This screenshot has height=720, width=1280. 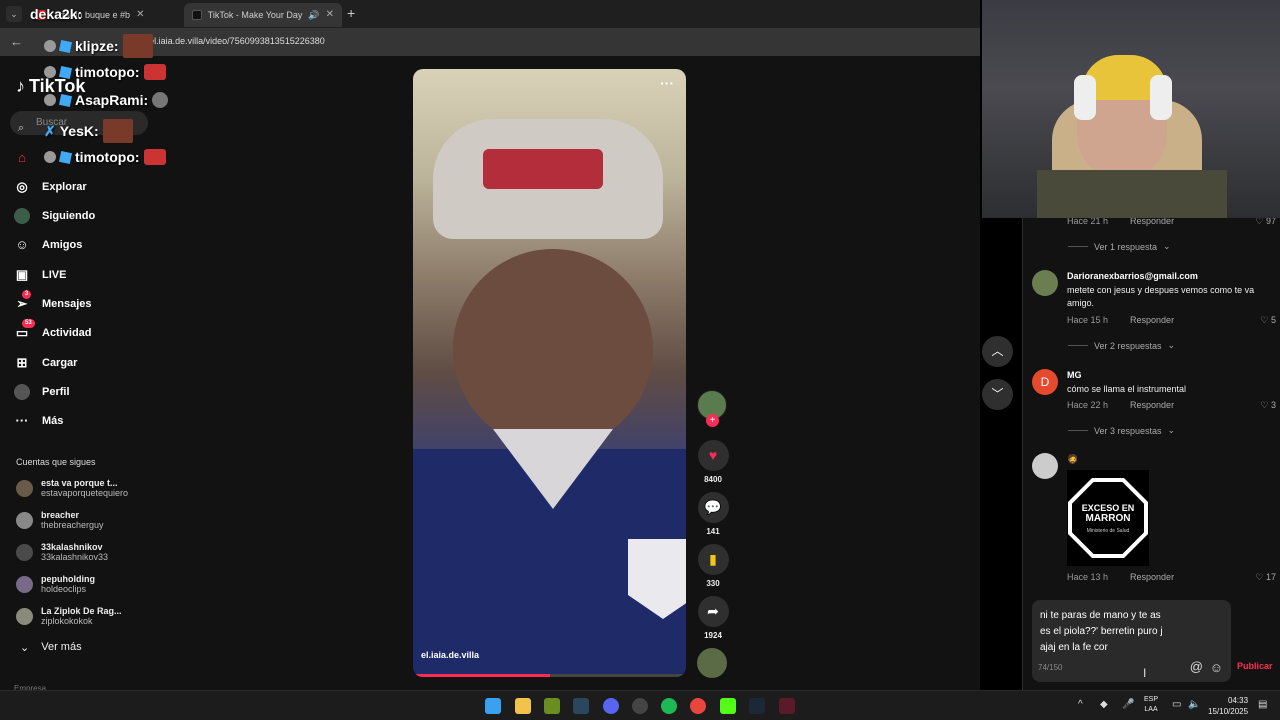 What do you see at coordinates (54, 216) in the screenshot?
I see `sidebar-item-siguiendo: Siguiendo` at bounding box center [54, 216].